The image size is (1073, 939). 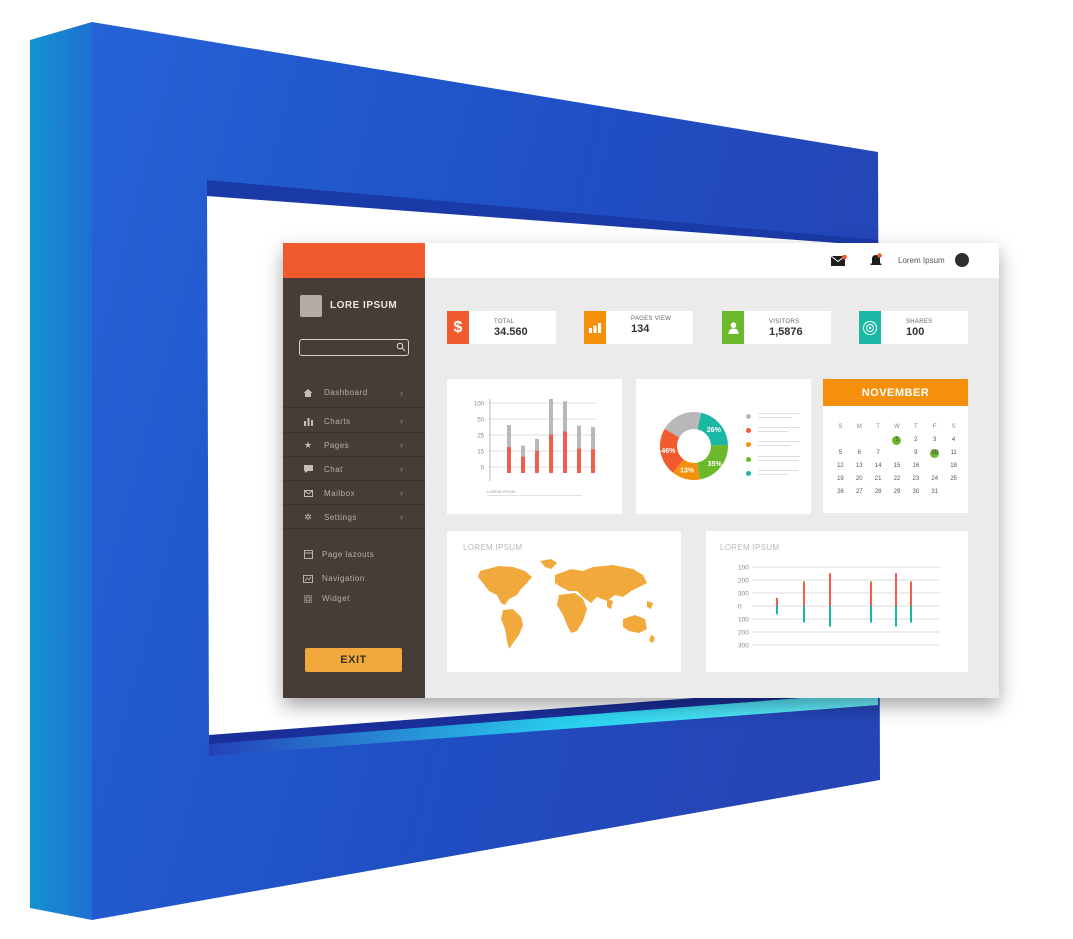 What do you see at coordinates (354, 554) in the screenshot?
I see `sidebar-item-page-layouts: Page lazouts` at bounding box center [354, 554].